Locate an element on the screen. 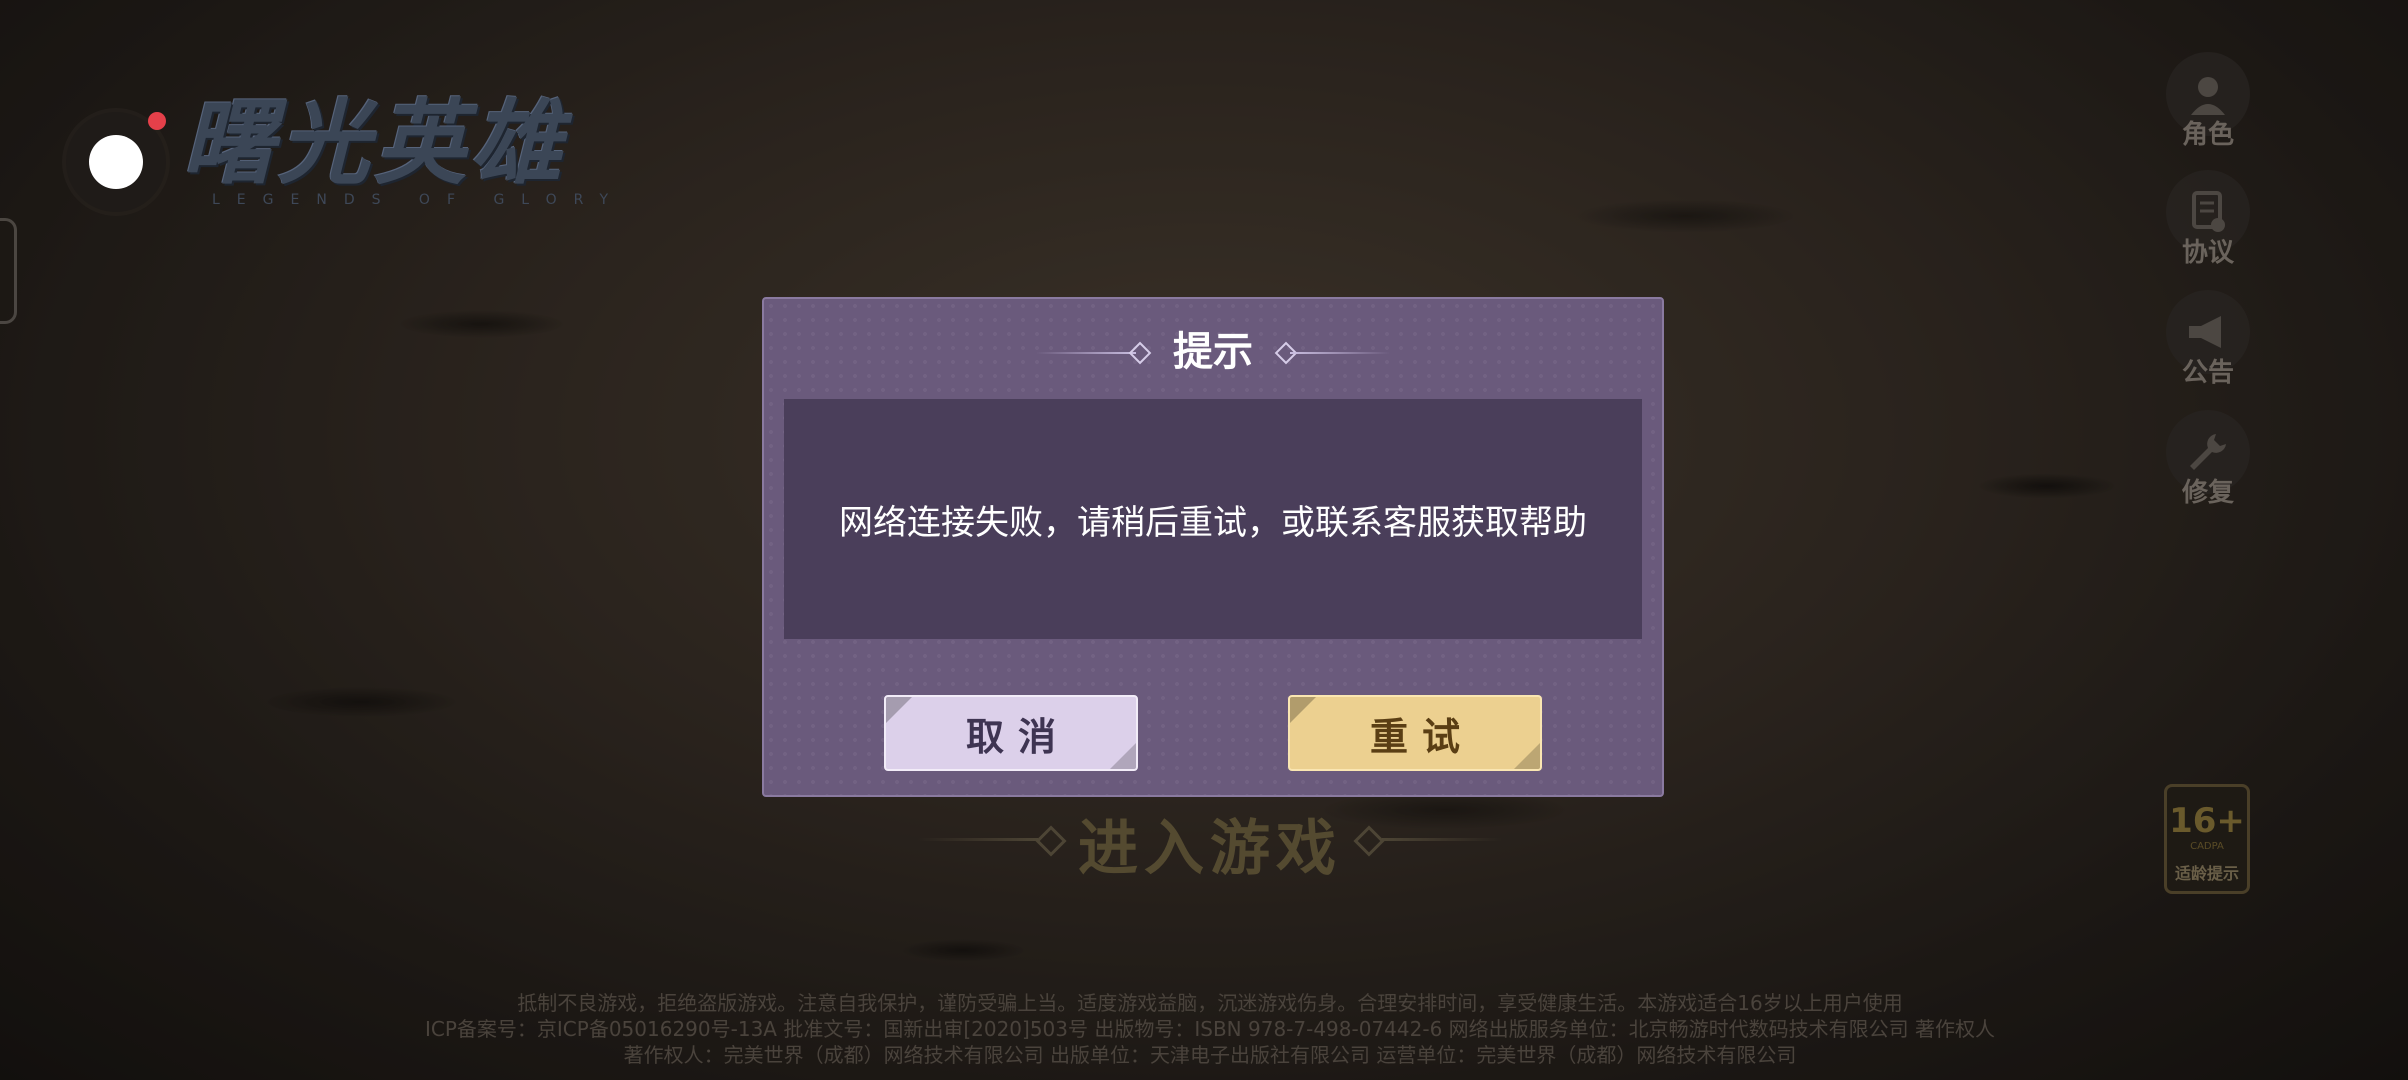  record-icon is located at coordinates (116, 162).